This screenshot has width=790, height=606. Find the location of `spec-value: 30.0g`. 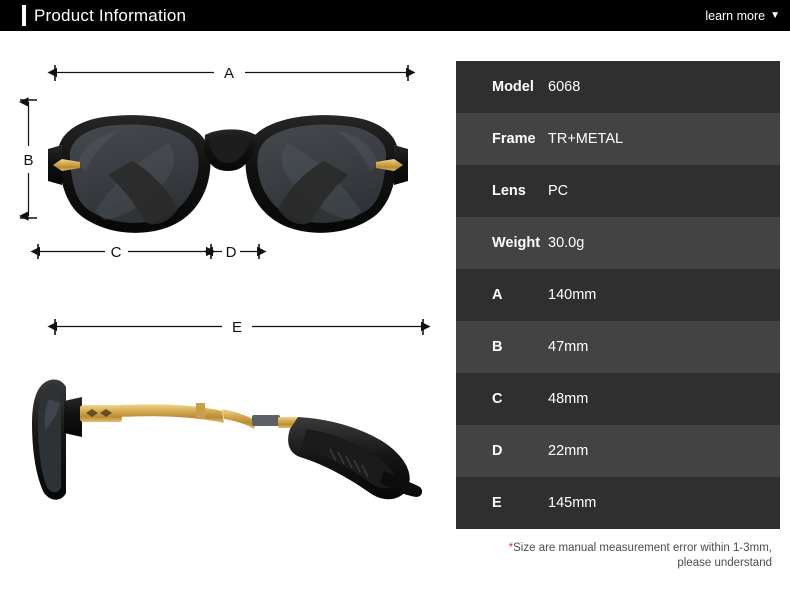

spec-value: 30.0g is located at coordinates (566, 243).